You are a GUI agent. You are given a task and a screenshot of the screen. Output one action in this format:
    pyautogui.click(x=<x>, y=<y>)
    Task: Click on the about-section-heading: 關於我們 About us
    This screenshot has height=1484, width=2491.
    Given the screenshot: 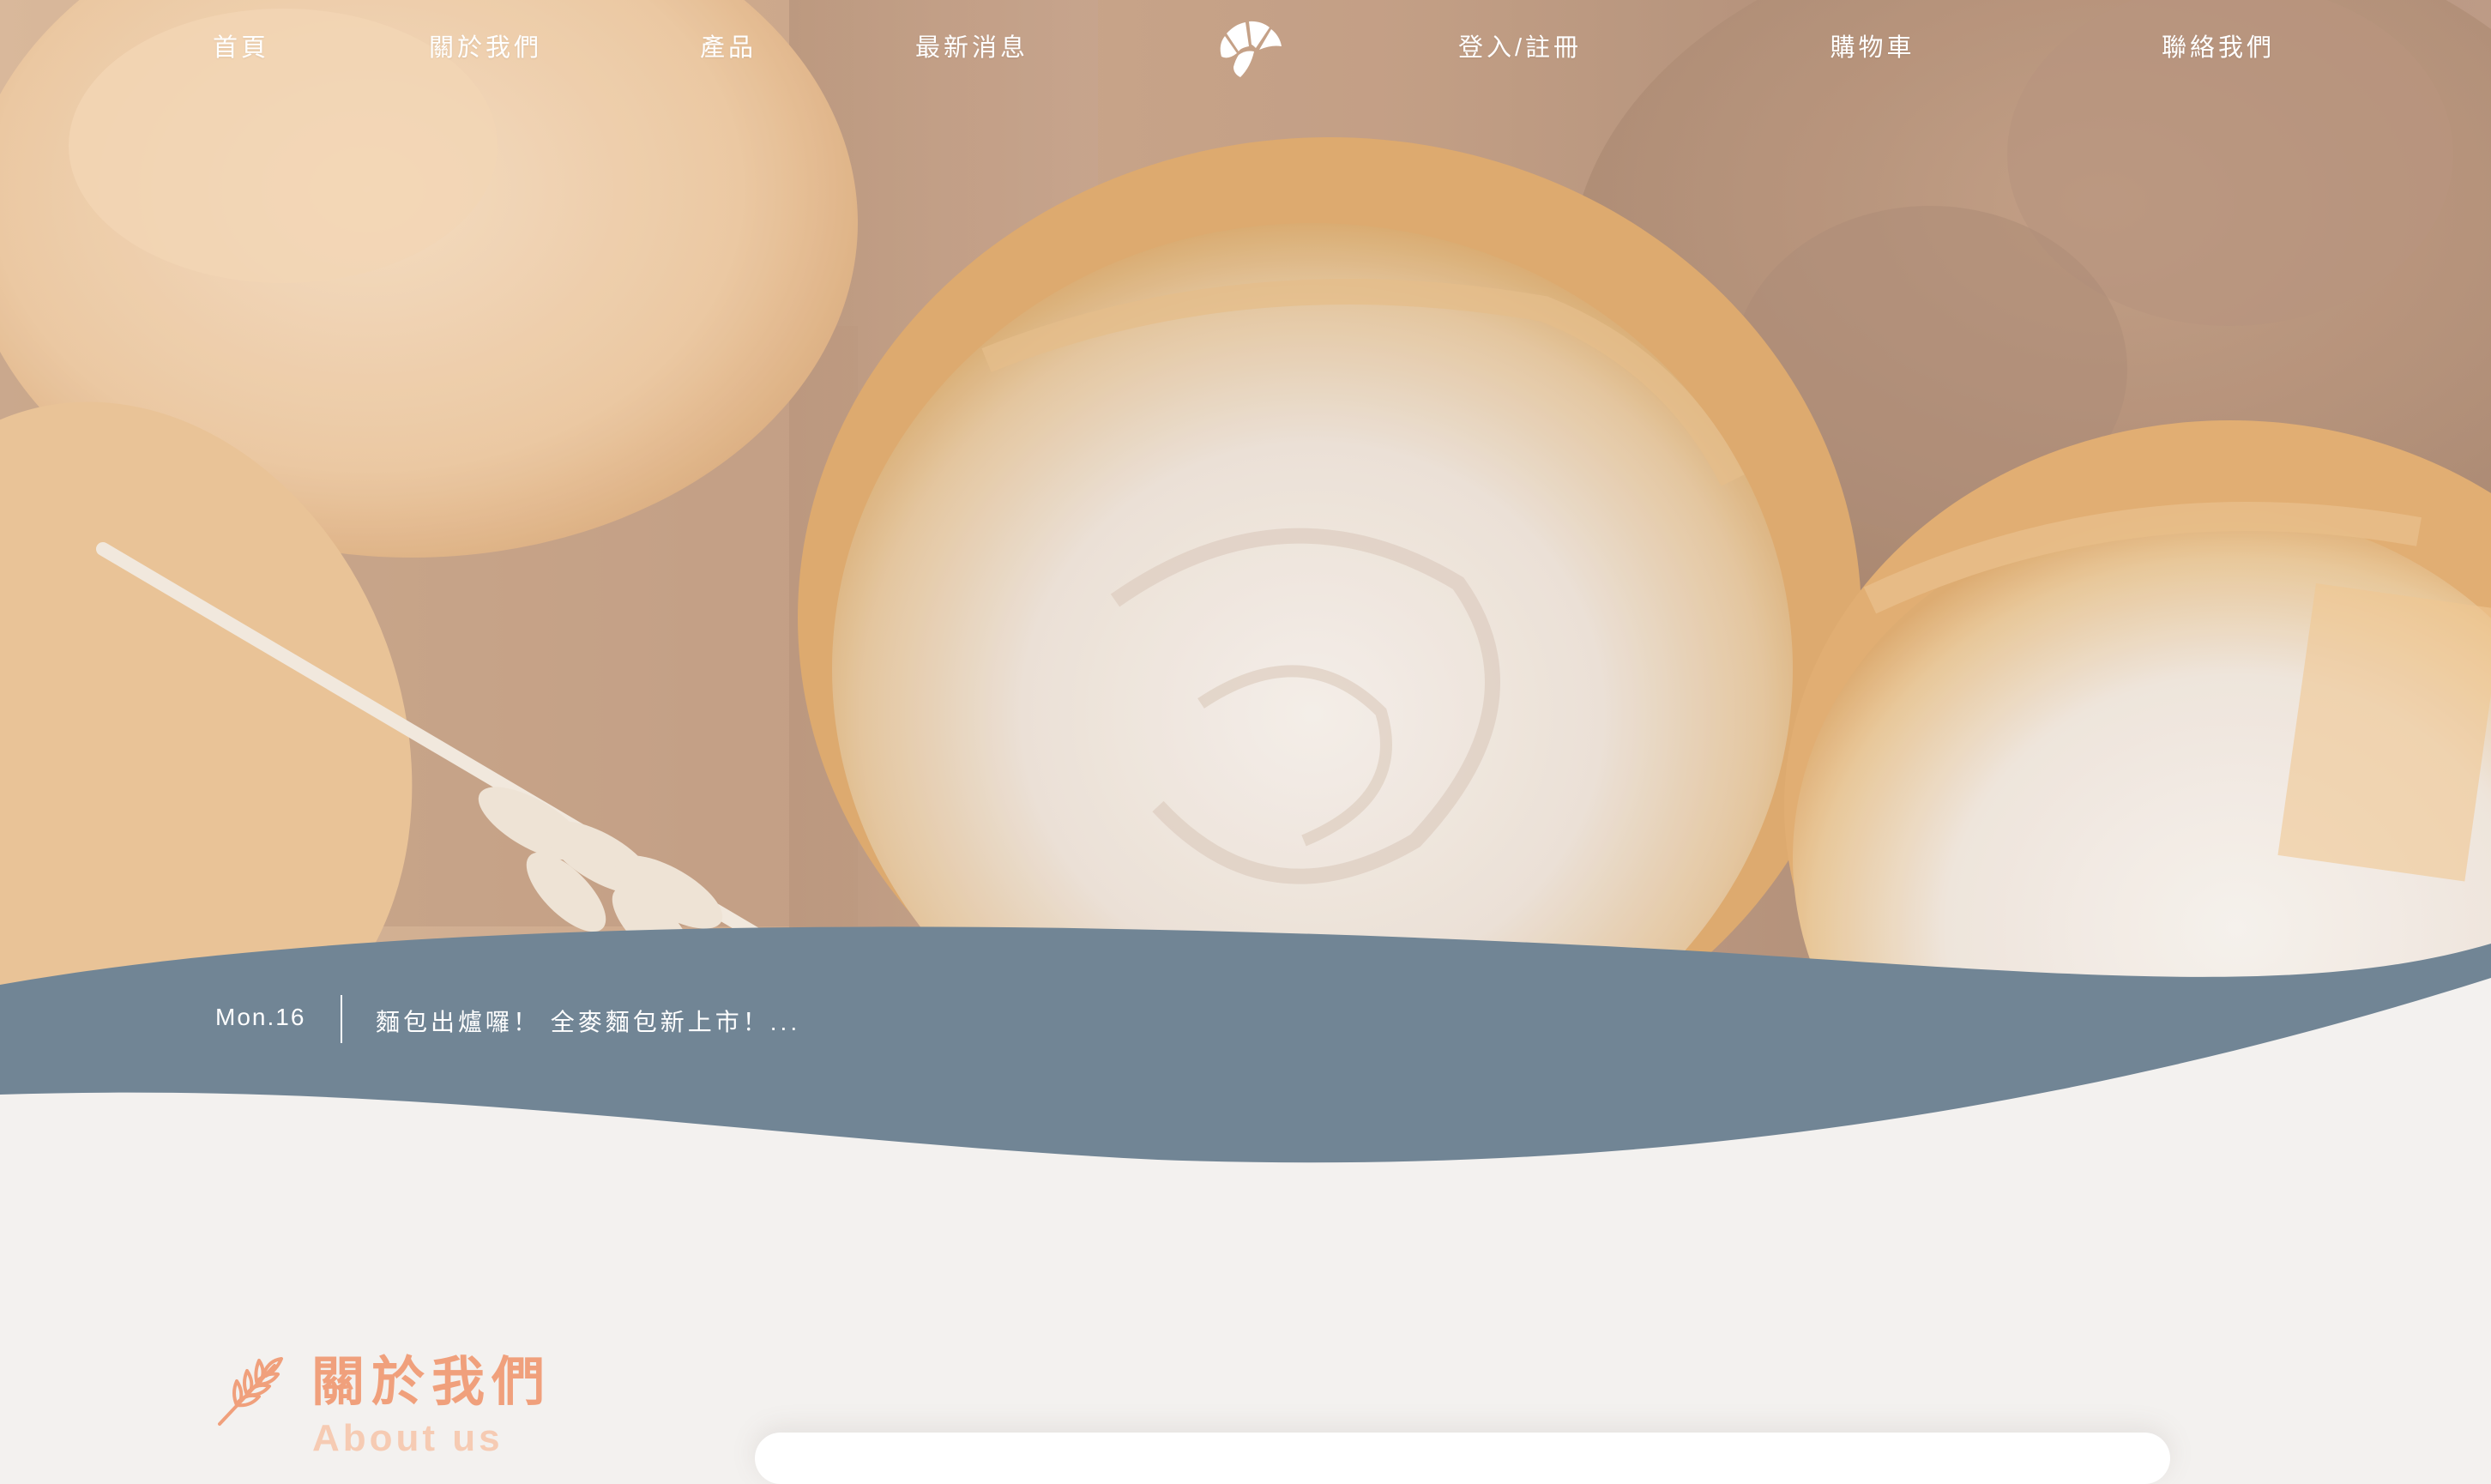 What is the action you would take?
    pyautogui.click(x=428, y=1398)
    